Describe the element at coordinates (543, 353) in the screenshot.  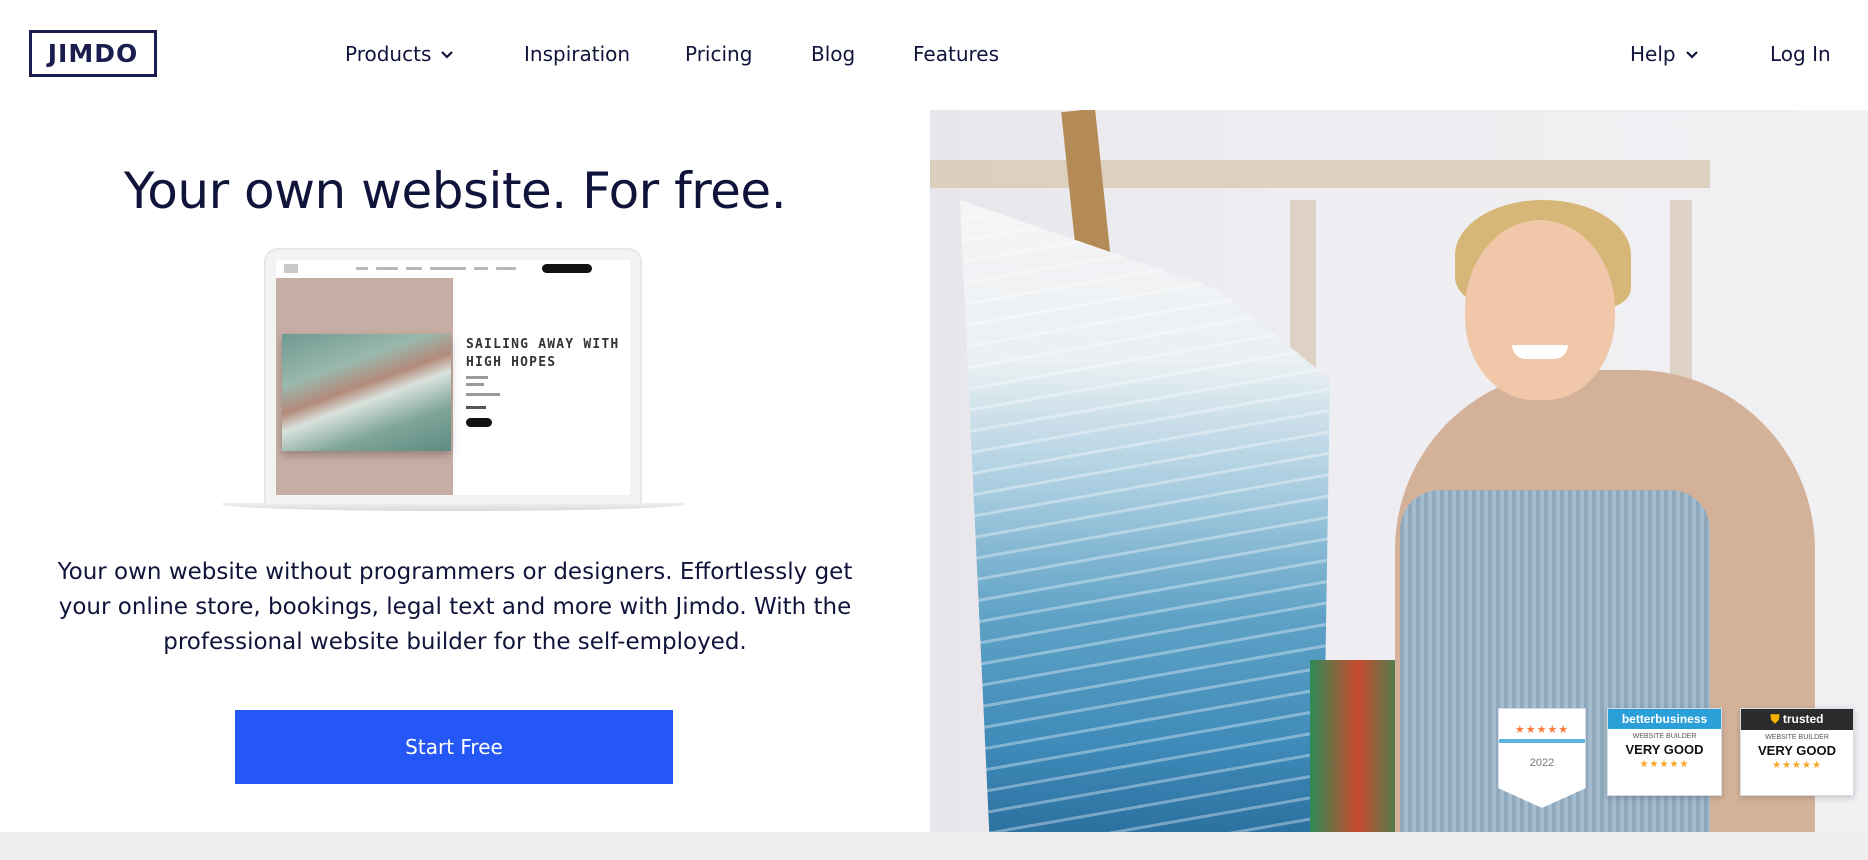
I see `mockup-heading: SAILING AWAY WITH HIGH HOPES` at that location.